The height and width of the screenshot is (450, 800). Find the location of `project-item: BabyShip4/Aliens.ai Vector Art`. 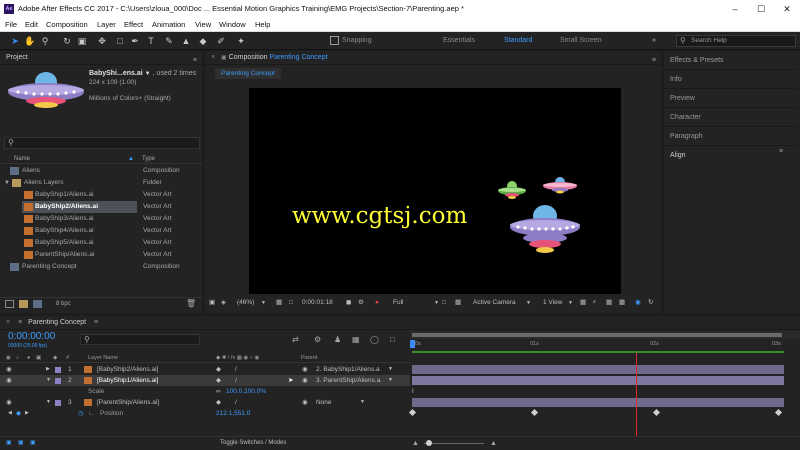

project-item: BabyShip4/Aliens.ai Vector Art is located at coordinates (100, 231).